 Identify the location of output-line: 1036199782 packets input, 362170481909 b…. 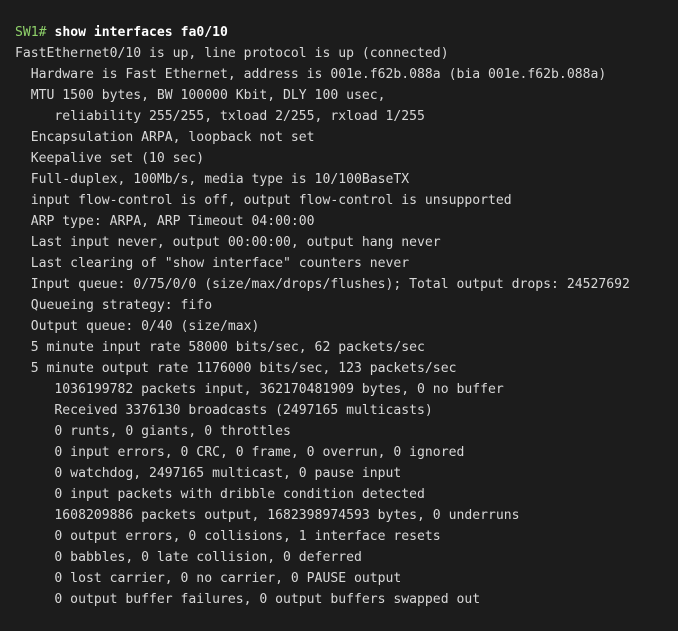
(259, 389).